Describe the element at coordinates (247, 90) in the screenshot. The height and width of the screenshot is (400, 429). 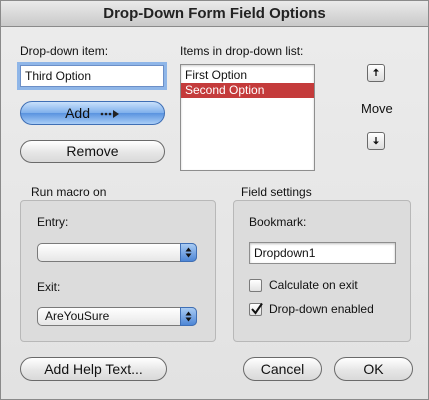
I see `list-item-selected: Second Option` at that location.